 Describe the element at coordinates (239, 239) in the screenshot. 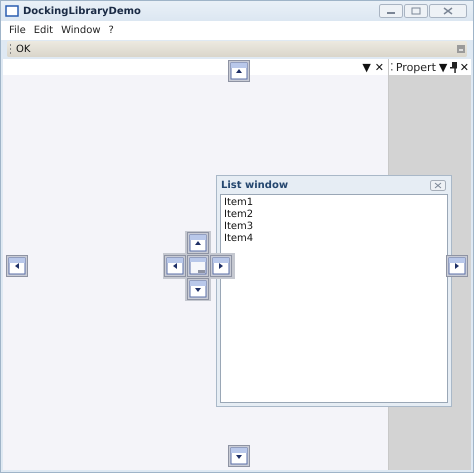

I see `list-item: Item4` at that location.